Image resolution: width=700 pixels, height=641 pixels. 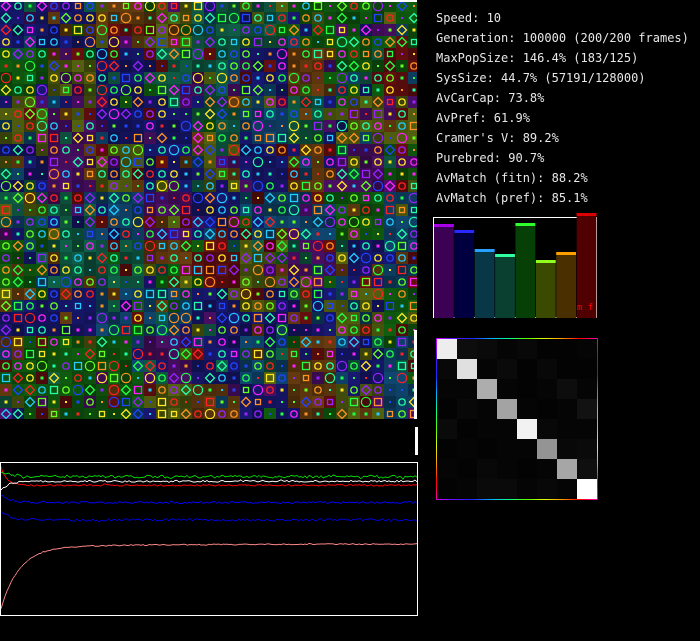 What do you see at coordinates (537, 58) in the screenshot?
I see `stat-maxpopsize: MaxPopSize: 146.4% (183/125)` at bounding box center [537, 58].